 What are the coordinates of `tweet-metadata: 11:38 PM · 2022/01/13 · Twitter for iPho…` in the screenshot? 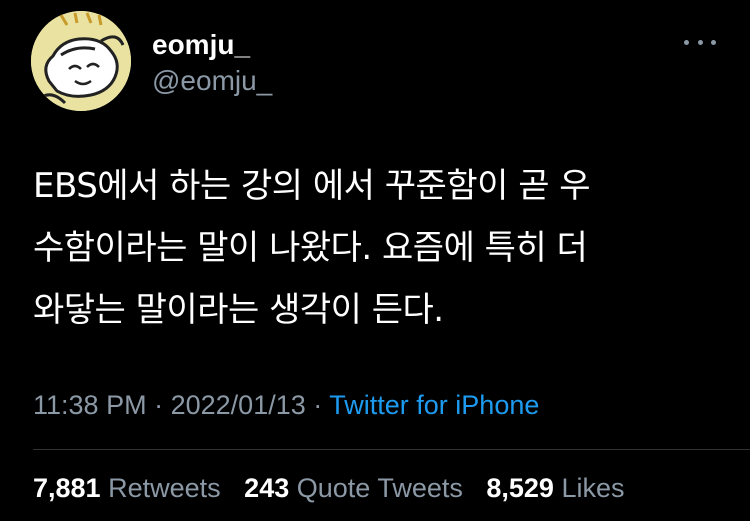 It's located at (286, 405).